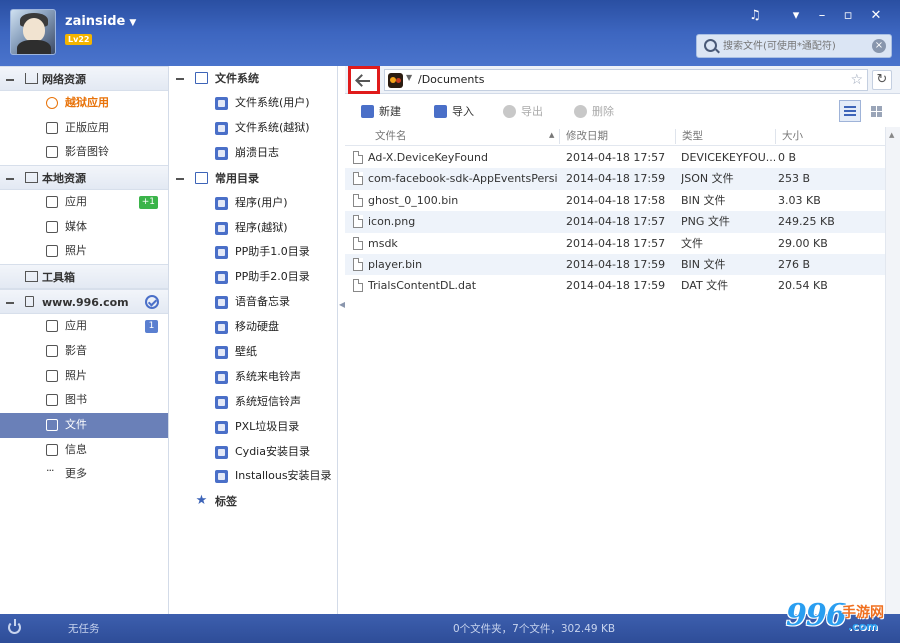 The width and height of the screenshot is (900, 643). Describe the element at coordinates (84, 251) in the screenshot. I see `sidebar-item-local-photos: 照片` at that location.